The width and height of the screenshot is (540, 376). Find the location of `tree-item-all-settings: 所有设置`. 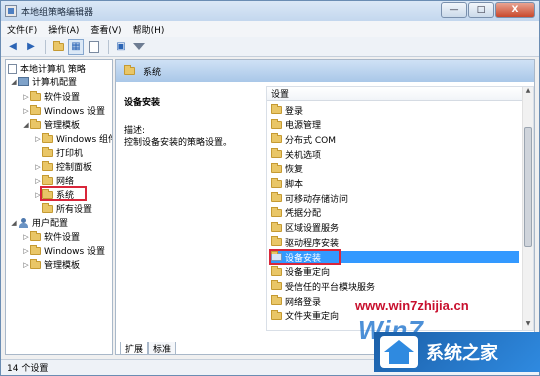

tree-item-all-settings: 所有设置 is located at coordinates (63, 208).